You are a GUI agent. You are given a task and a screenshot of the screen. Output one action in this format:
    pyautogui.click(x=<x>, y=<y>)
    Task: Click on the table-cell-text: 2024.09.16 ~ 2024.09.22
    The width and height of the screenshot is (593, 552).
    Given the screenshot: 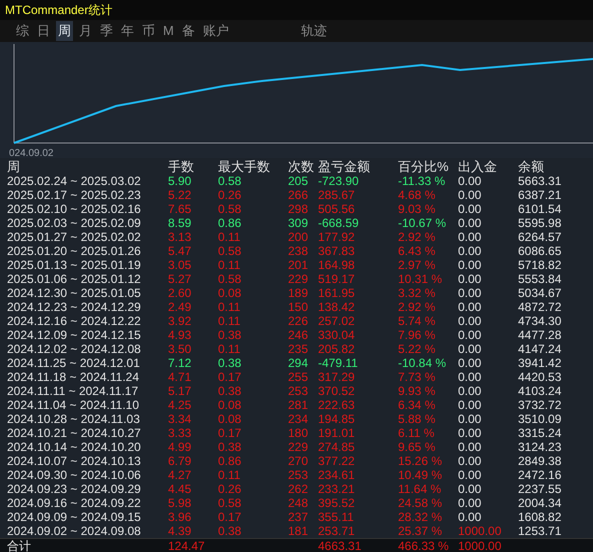 What is the action you would take?
    pyautogui.click(x=74, y=503)
    